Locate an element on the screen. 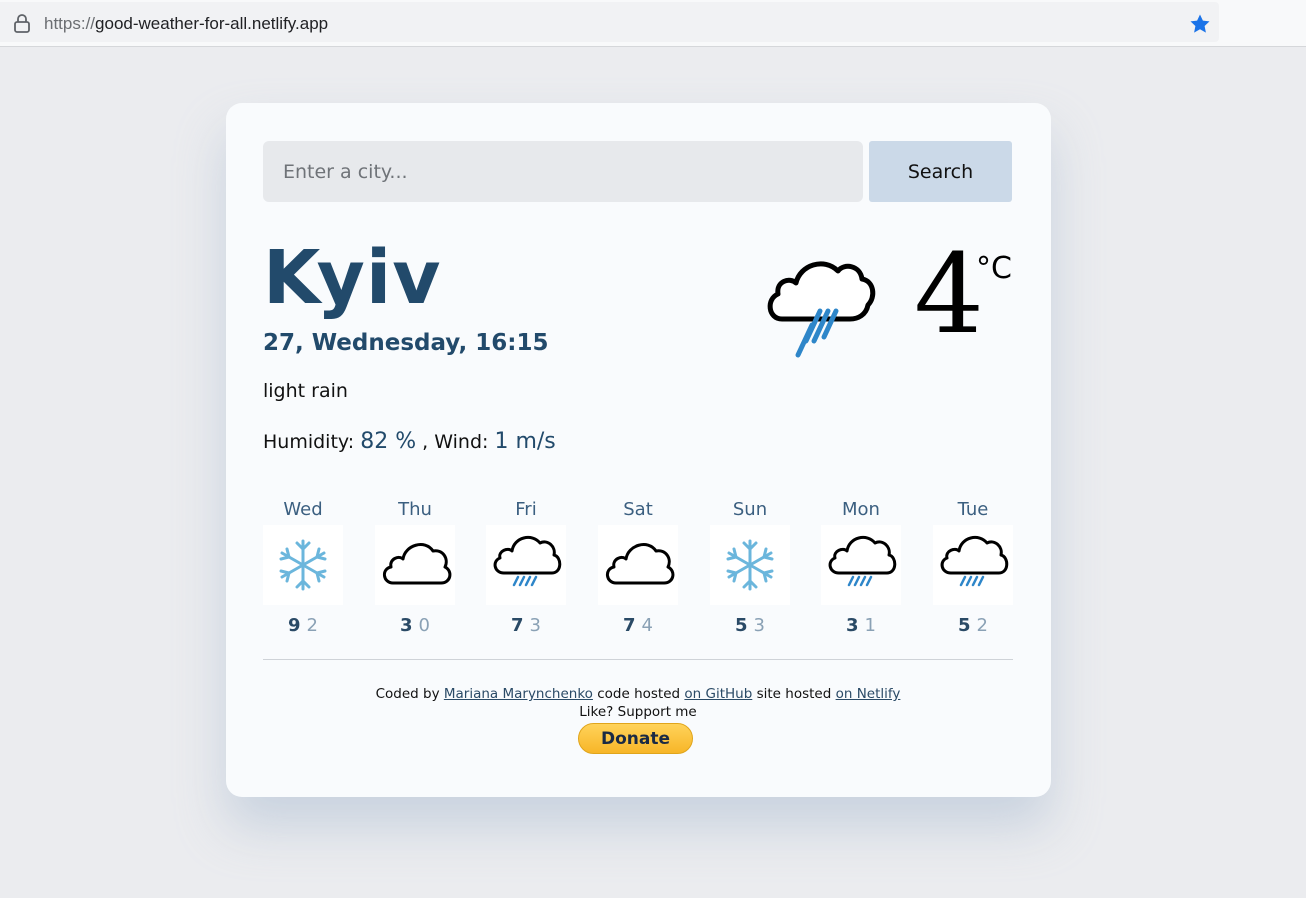  url-text: https://good-weather-for-all.netlify.app is located at coordinates (186, 24).